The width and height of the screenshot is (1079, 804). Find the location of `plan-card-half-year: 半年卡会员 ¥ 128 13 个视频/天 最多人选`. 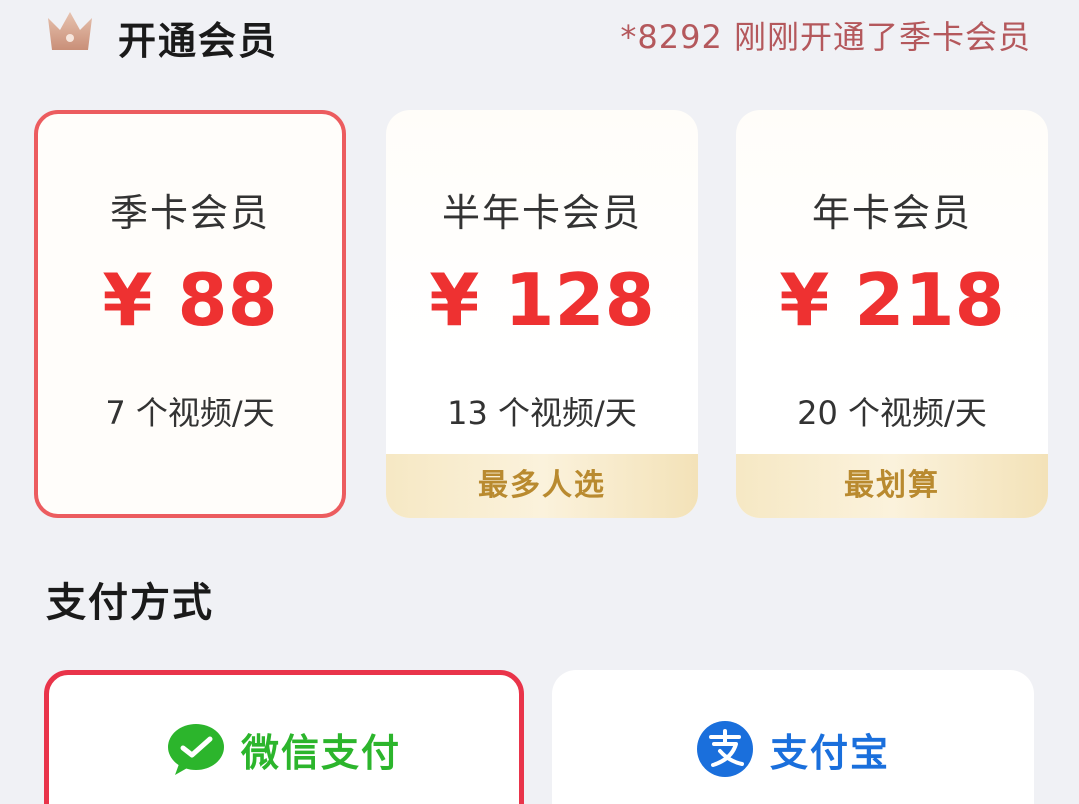

plan-card-half-year: 半年卡会员 ¥ 128 13 个视频/天 最多人选 is located at coordinates (542, 314).